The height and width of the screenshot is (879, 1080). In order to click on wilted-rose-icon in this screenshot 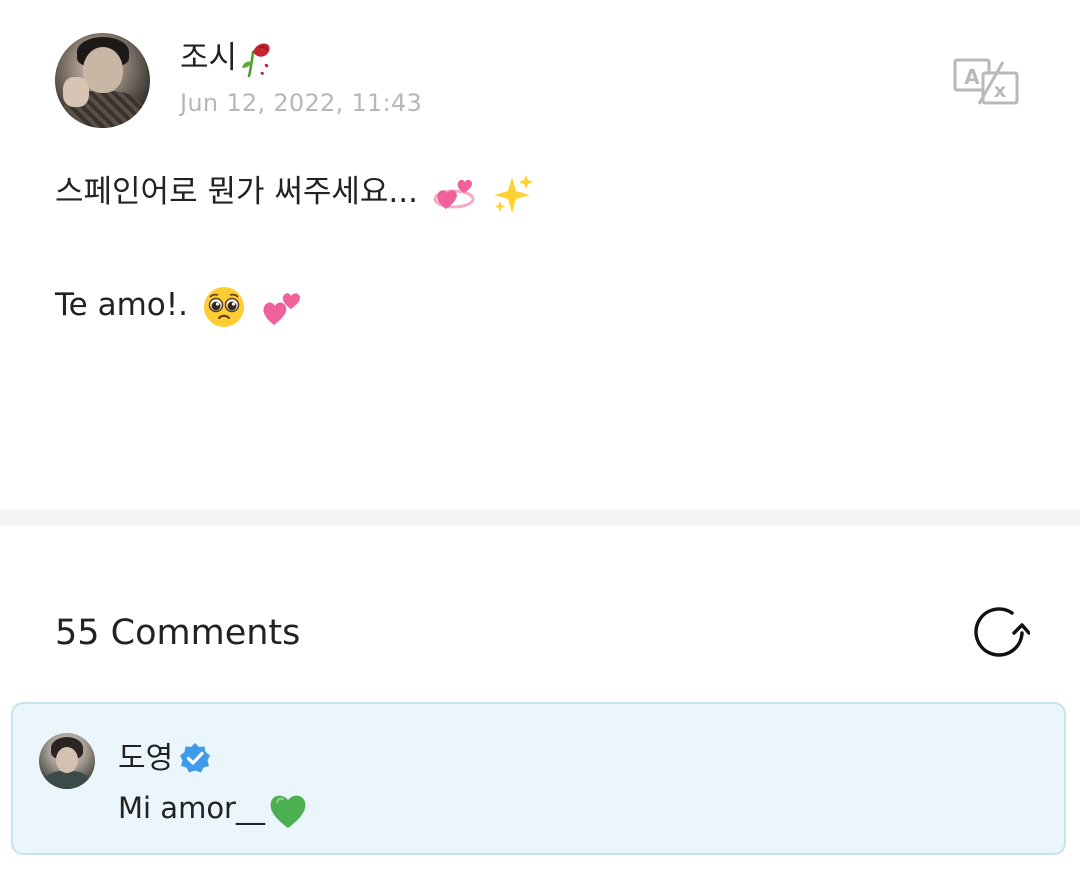, I will do `click(256, 60)`.